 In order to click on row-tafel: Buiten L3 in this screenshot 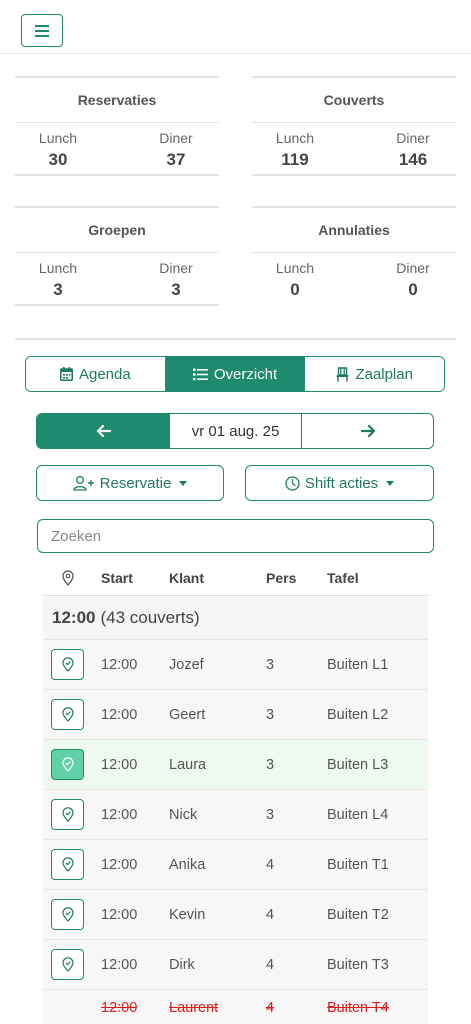, I will do `click(358, 765)`.